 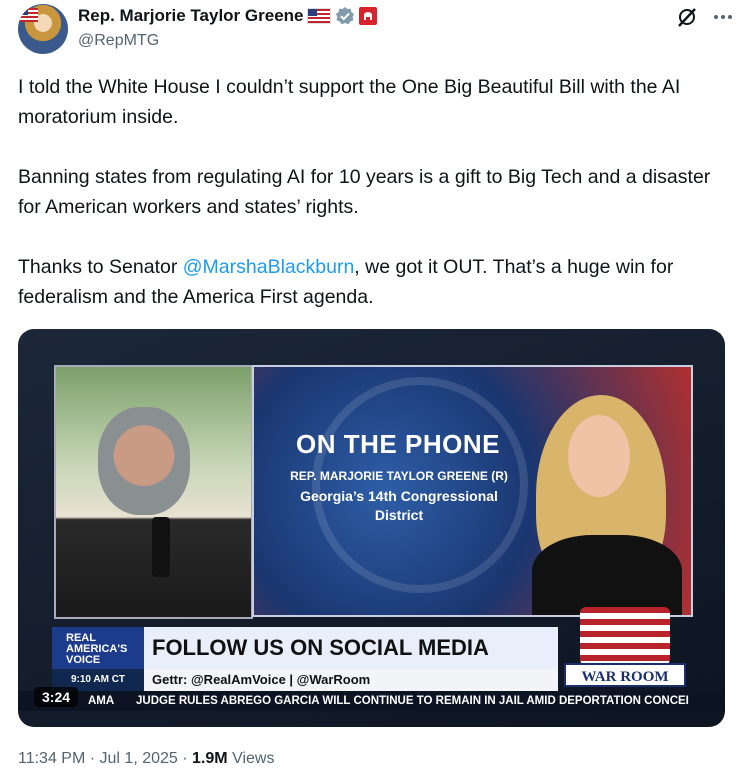 What do you see at coordinates (101, 701) in the screenshot?
I see `crawl-prefix: AMA` at bounding box center [101, 701].